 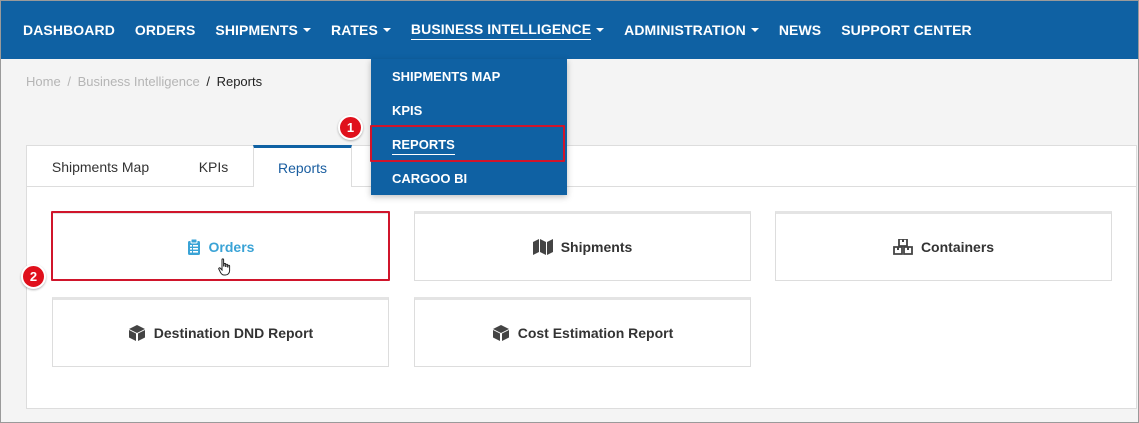 I want to click on nav-business-intelligence-label: BUSINESS INTELLIGENCE, so click(x=501, y=30).